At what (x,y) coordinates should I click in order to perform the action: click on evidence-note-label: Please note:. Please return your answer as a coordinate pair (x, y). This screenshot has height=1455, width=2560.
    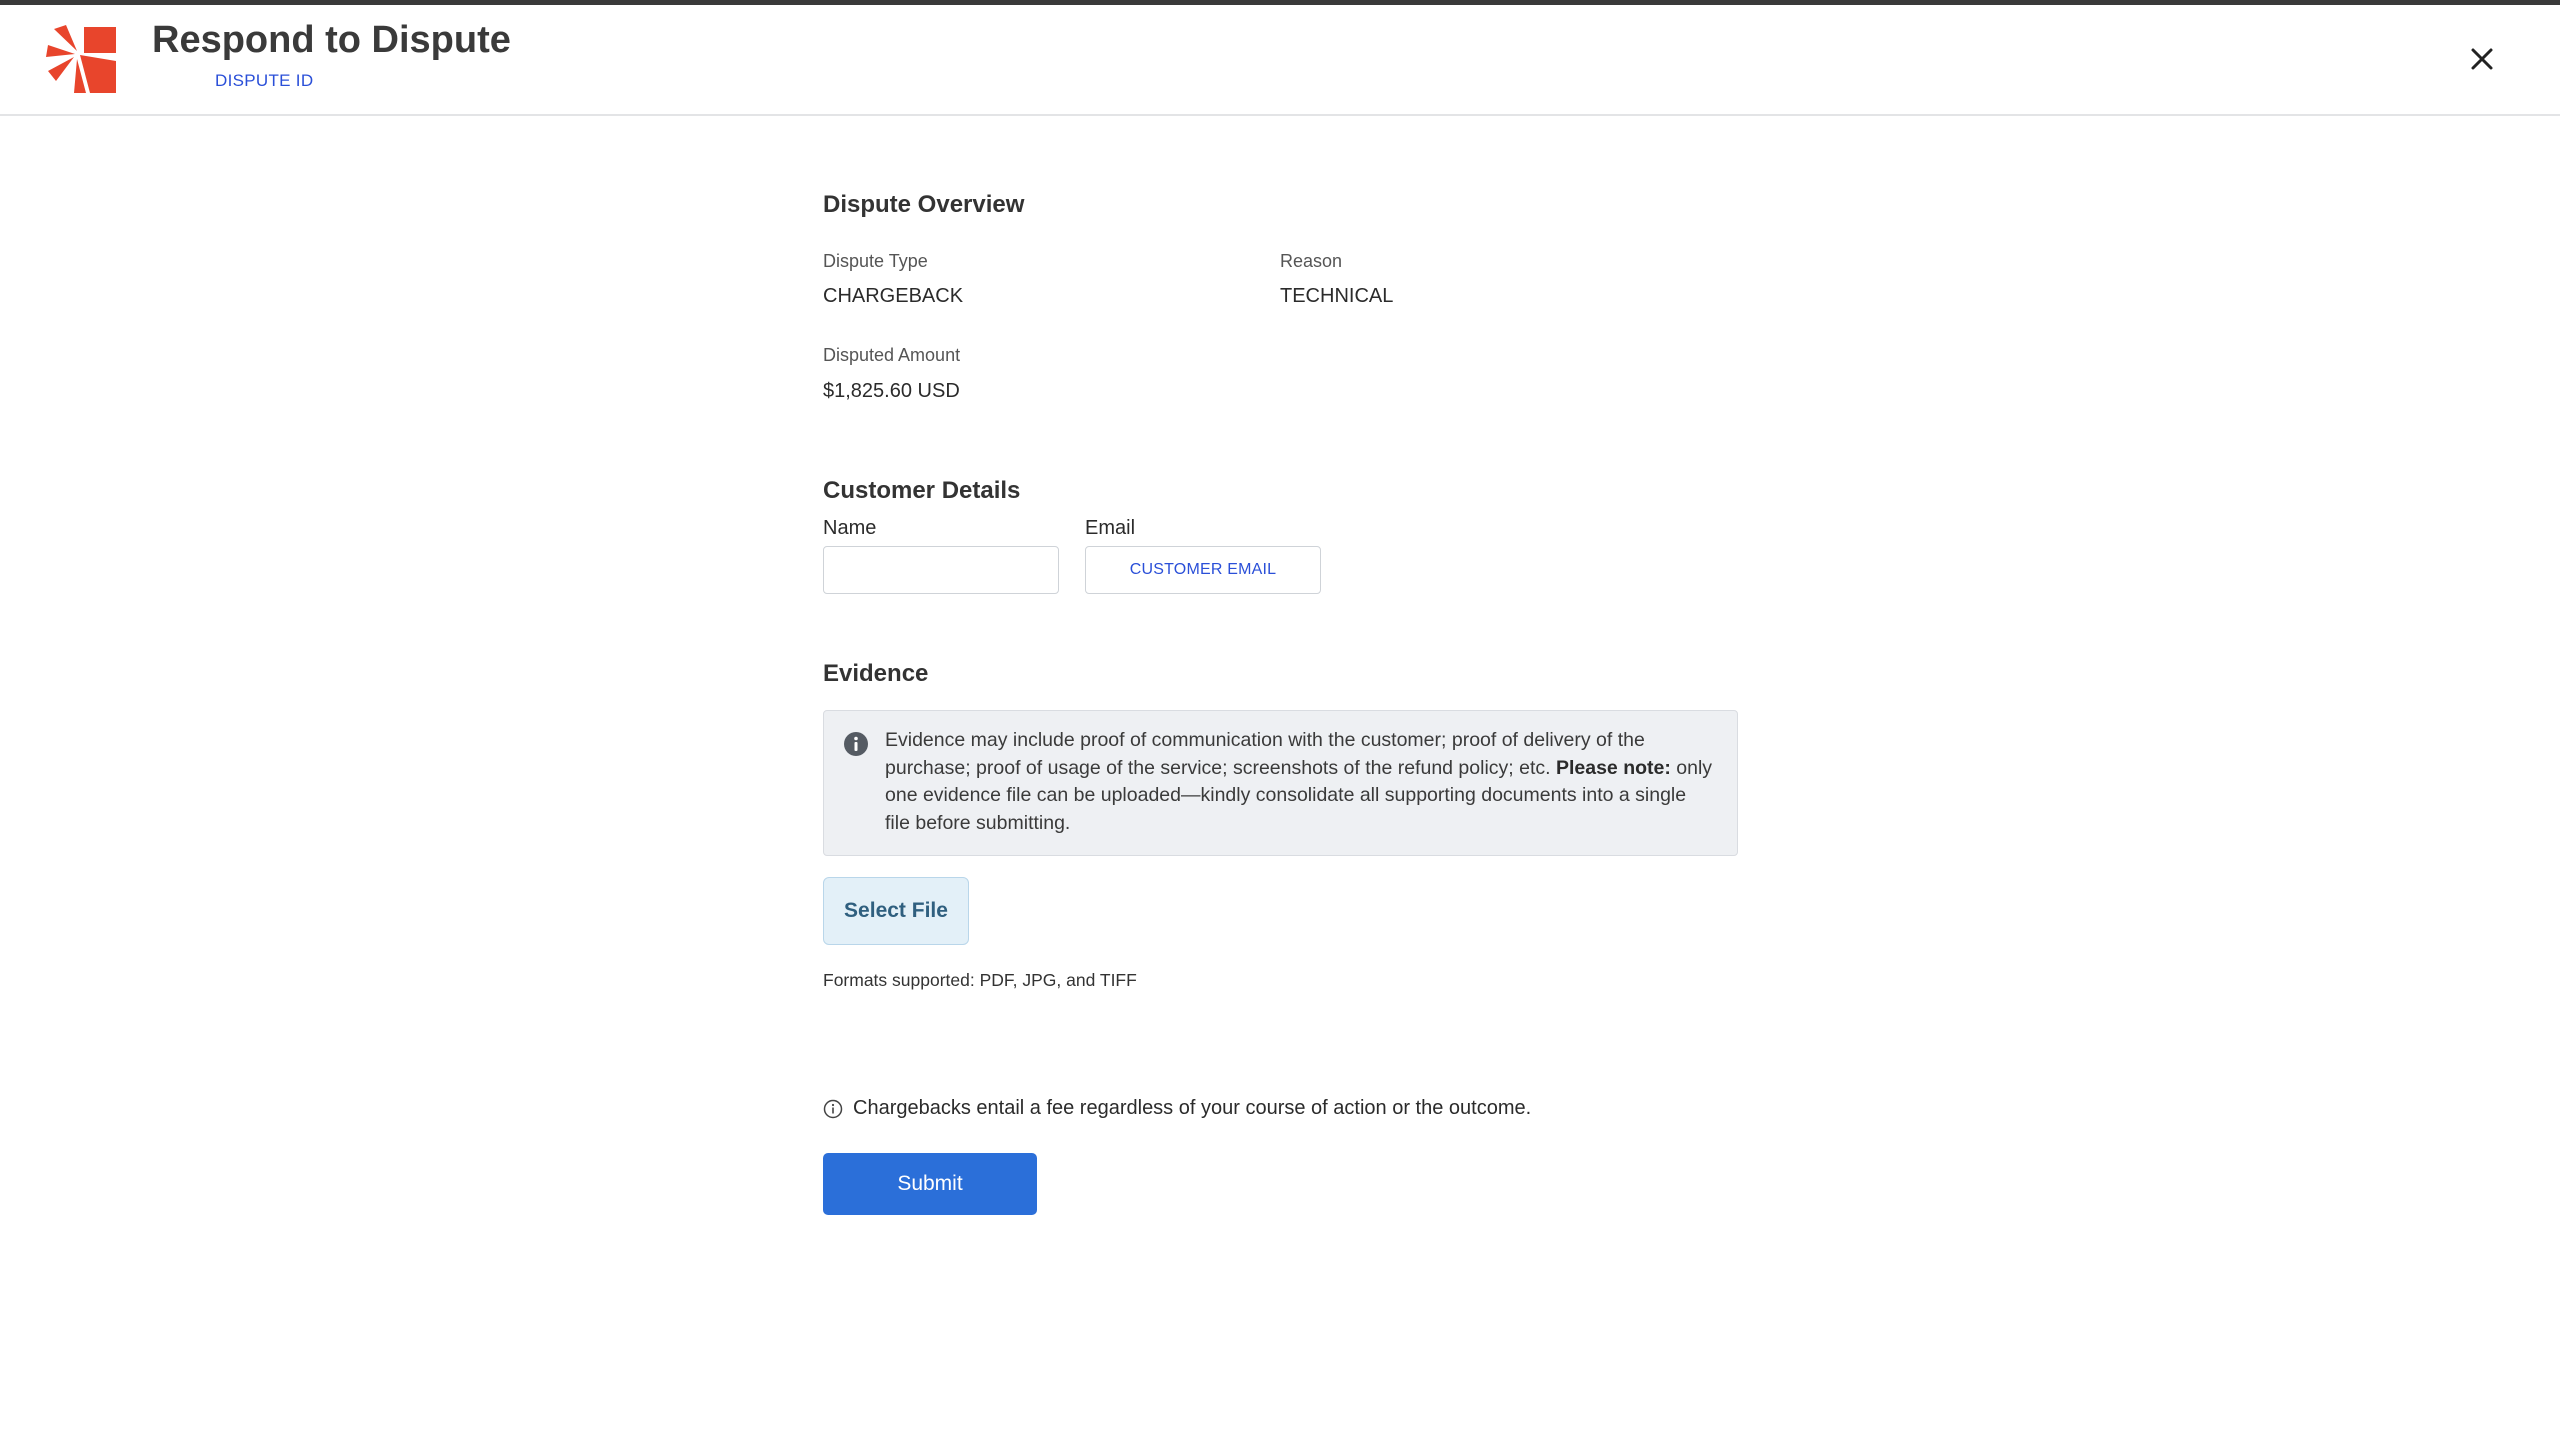
    Looking at the image, I should click on (1613, 767).